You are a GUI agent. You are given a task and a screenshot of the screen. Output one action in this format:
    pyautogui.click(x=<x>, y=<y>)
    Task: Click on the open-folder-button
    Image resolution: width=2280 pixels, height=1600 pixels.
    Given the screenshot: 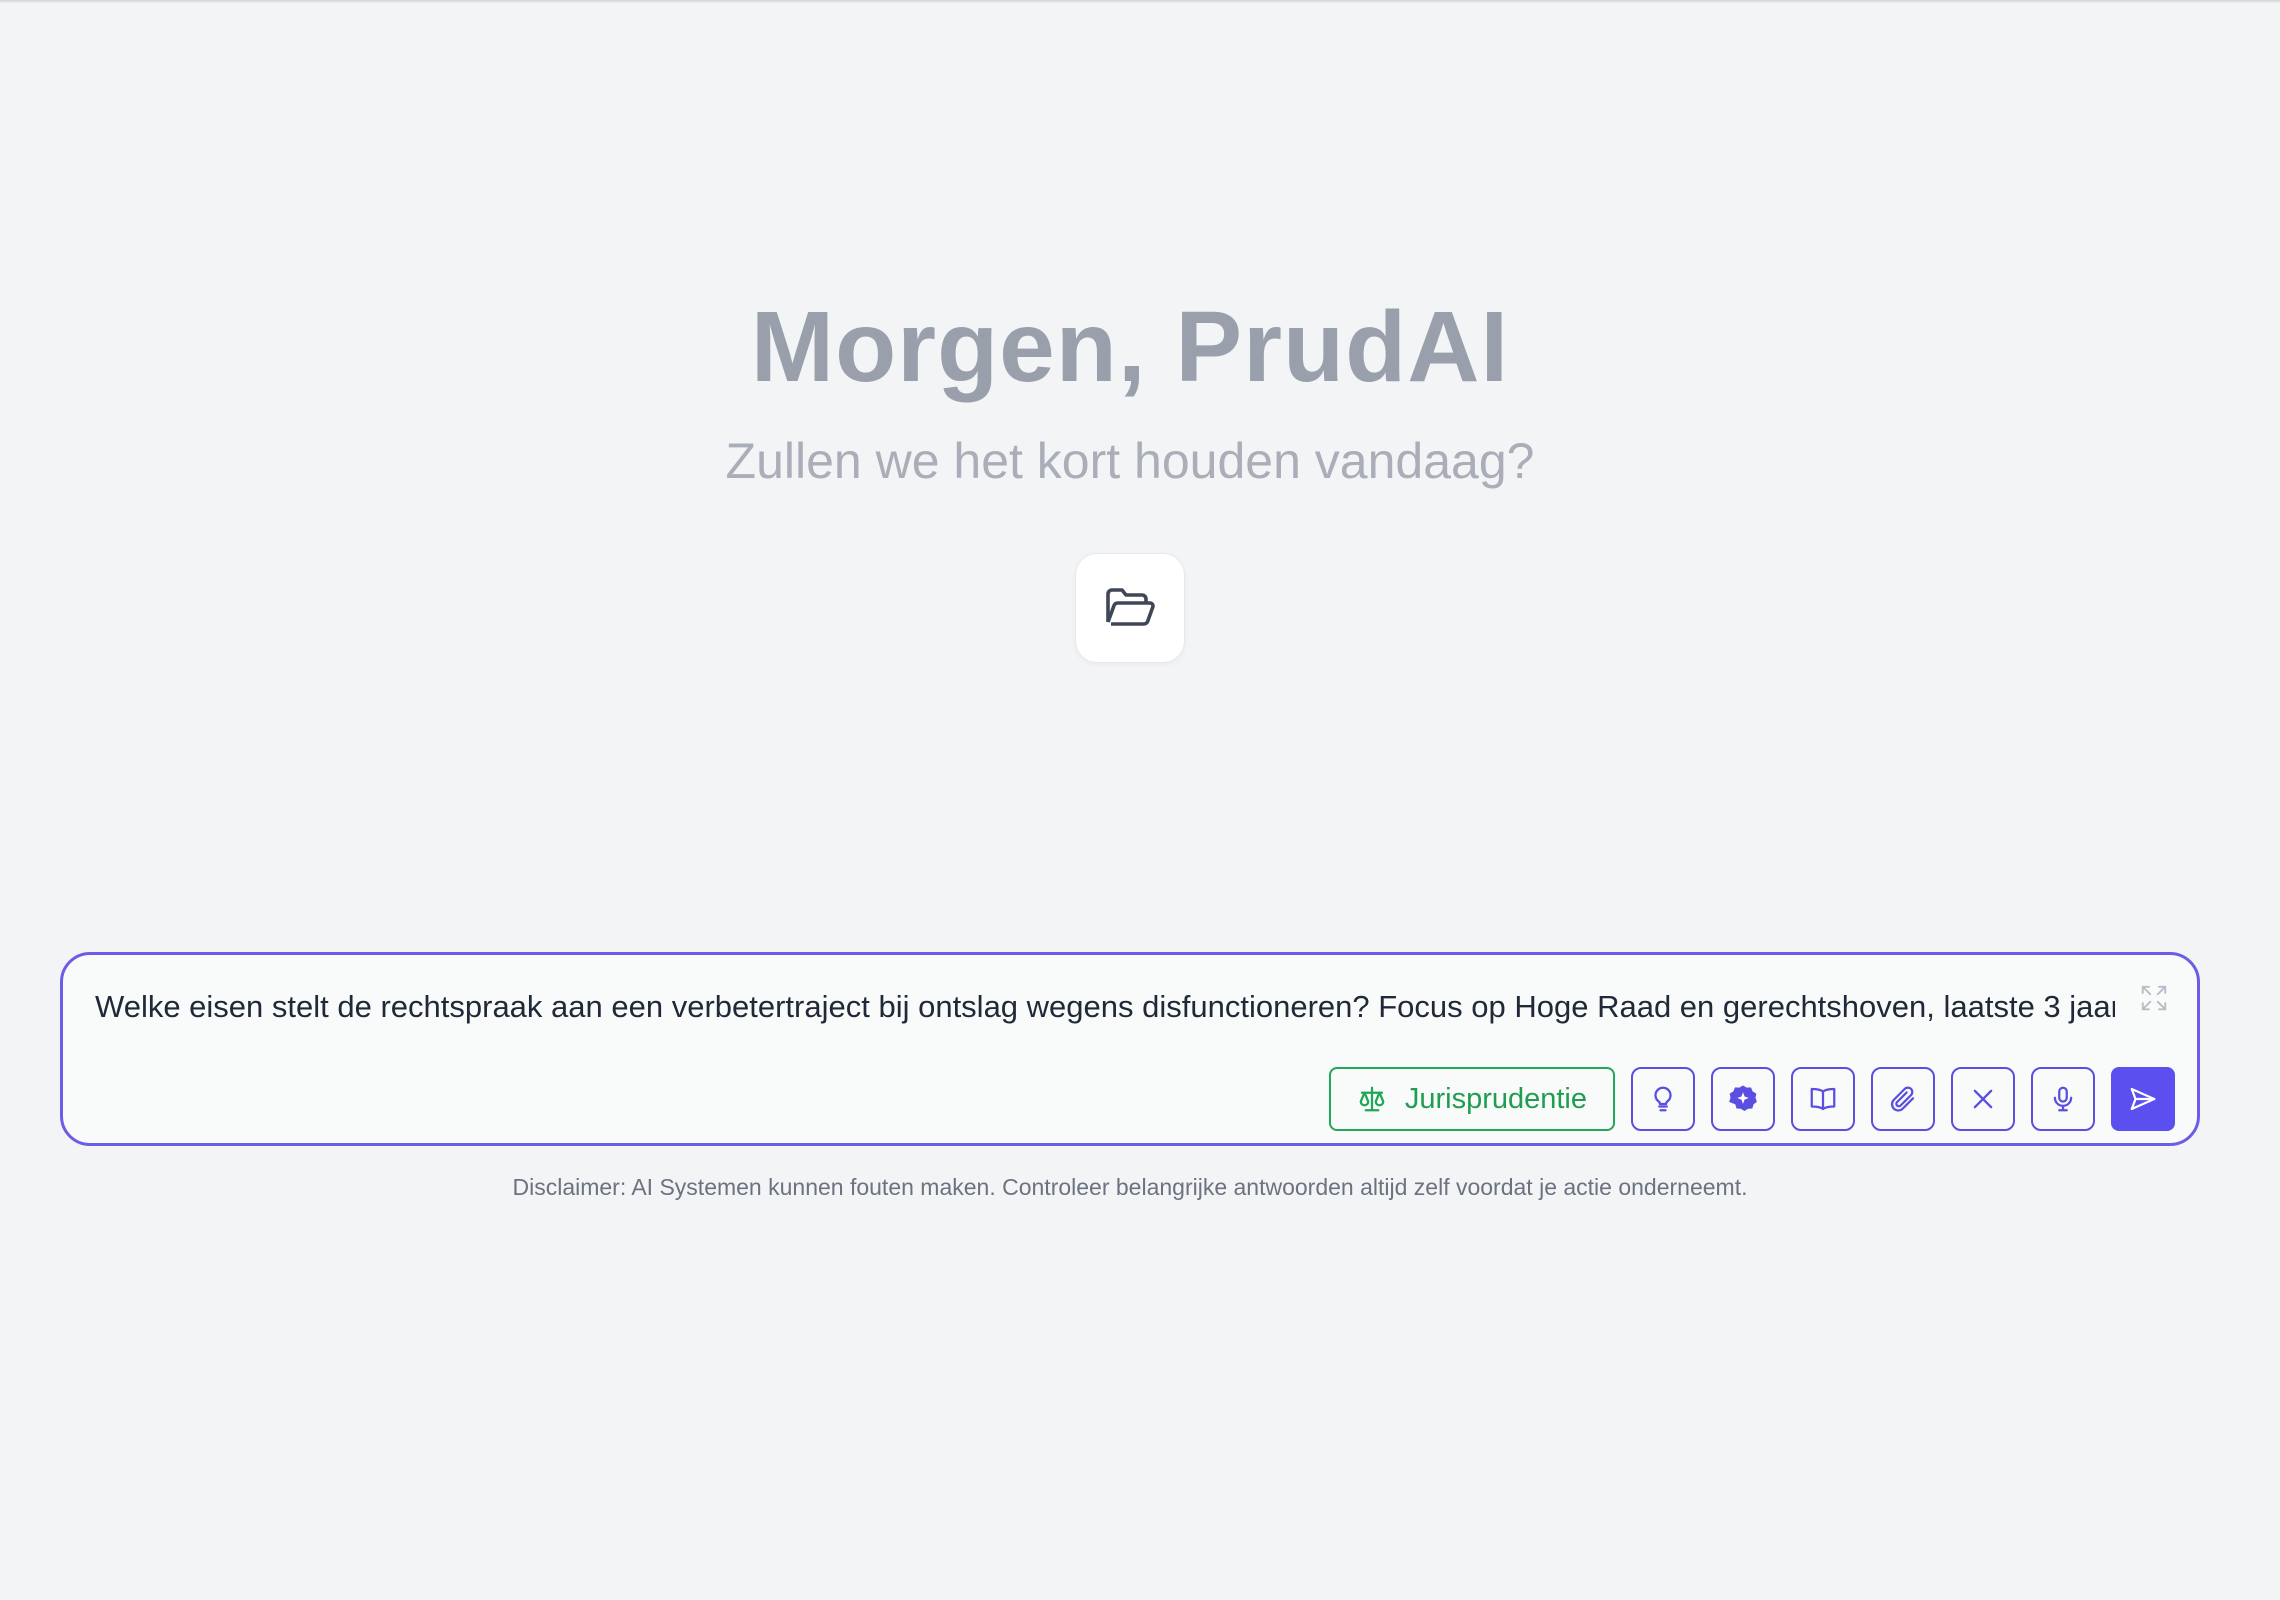 What is the action you would take?
    pyautogui.click(x=1130, y=608)
    